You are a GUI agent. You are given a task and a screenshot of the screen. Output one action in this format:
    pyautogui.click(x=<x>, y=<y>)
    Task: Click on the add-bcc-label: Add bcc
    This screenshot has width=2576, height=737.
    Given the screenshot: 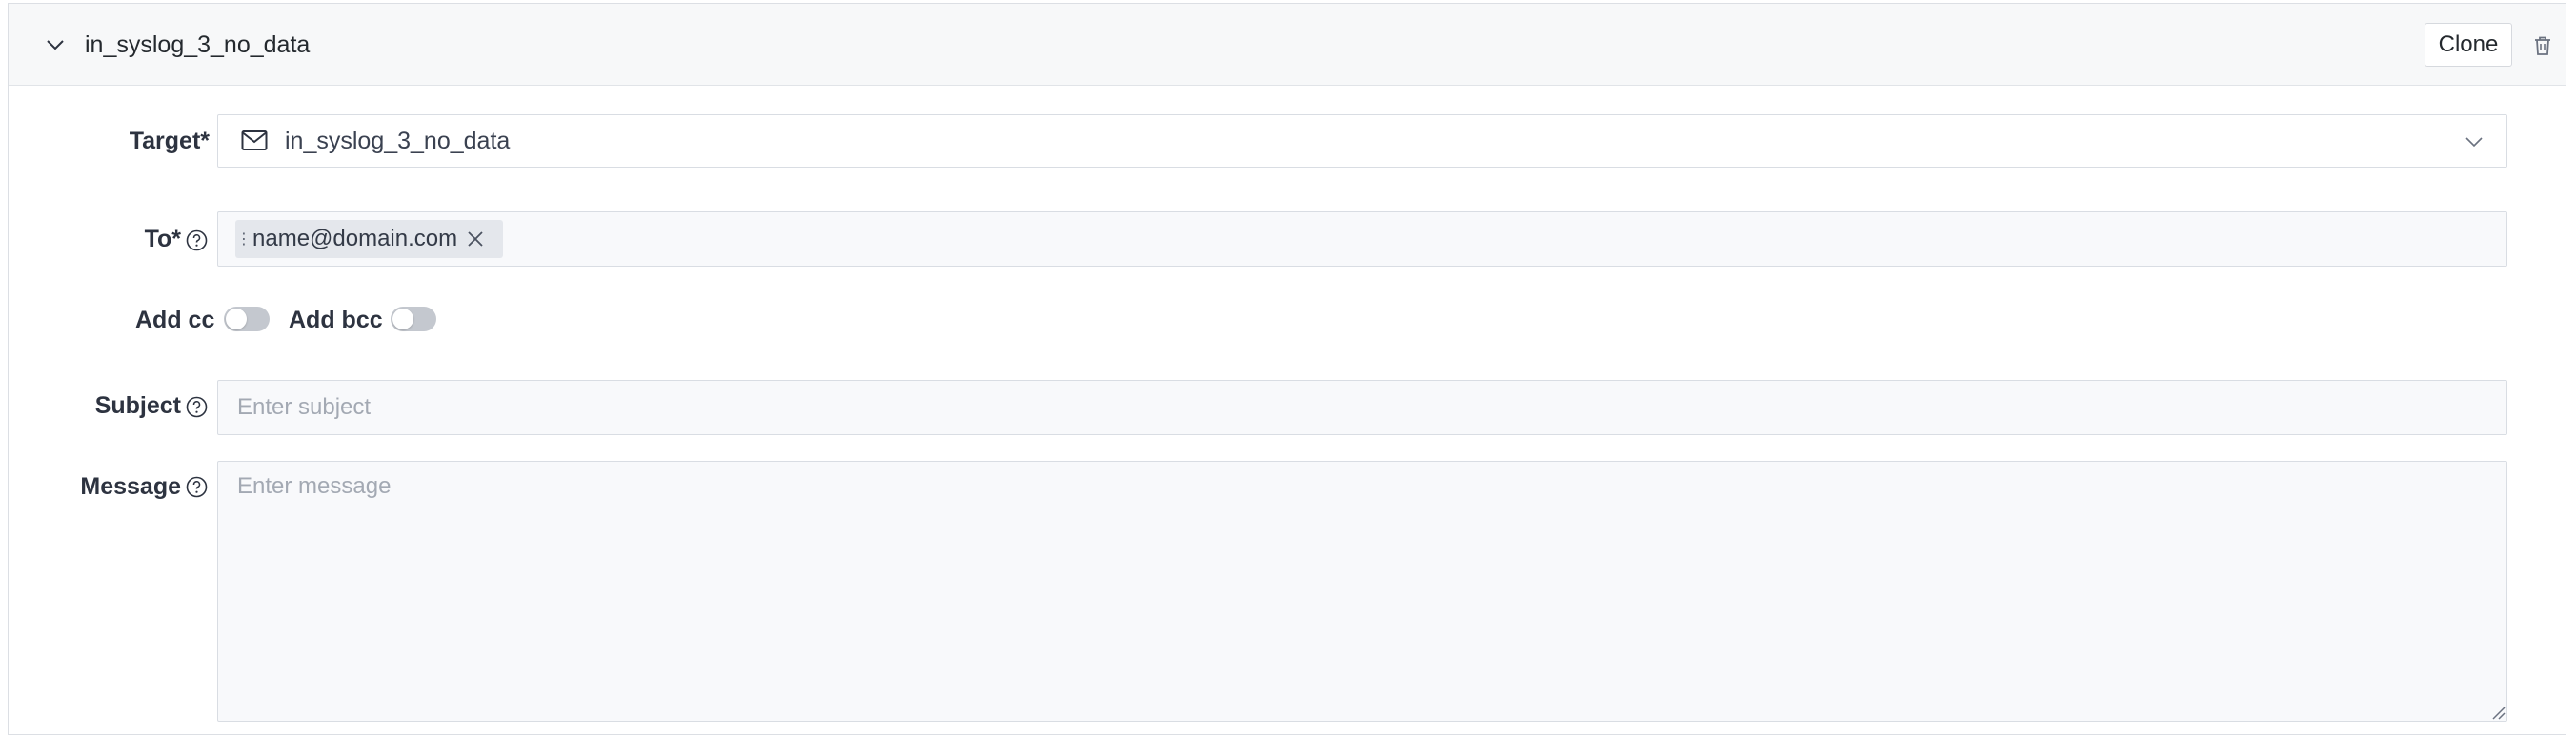 What is the action you would take?
    pyautogui.click(x=336, y=320)
    